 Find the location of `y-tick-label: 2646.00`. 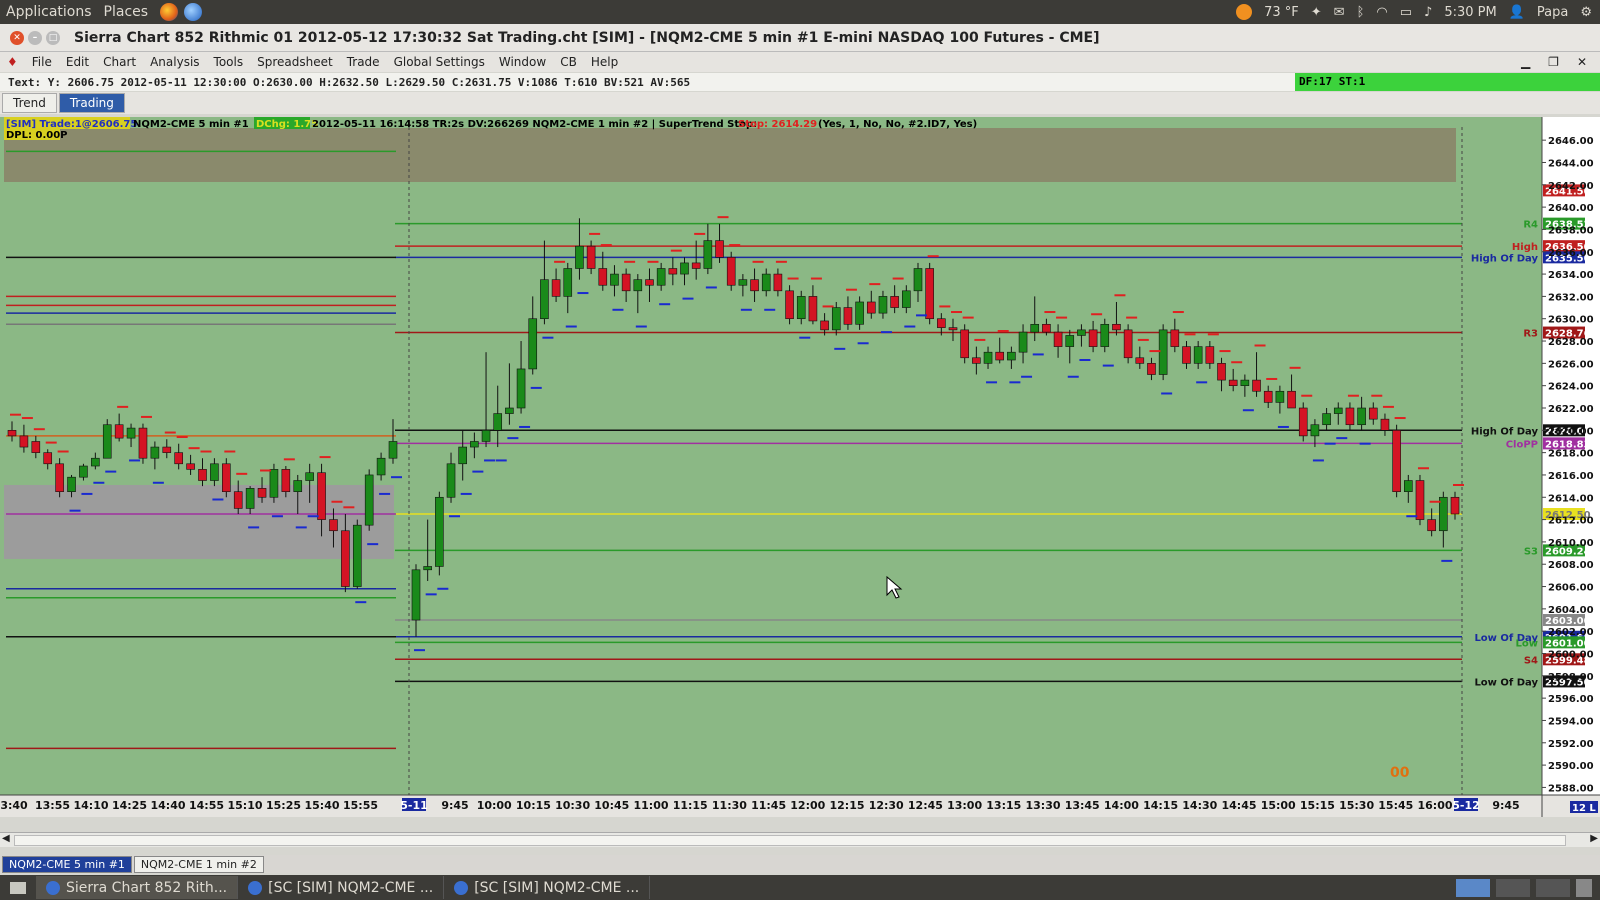

y-tick-label: 2646.00 is located at coordinates (1571, 141).